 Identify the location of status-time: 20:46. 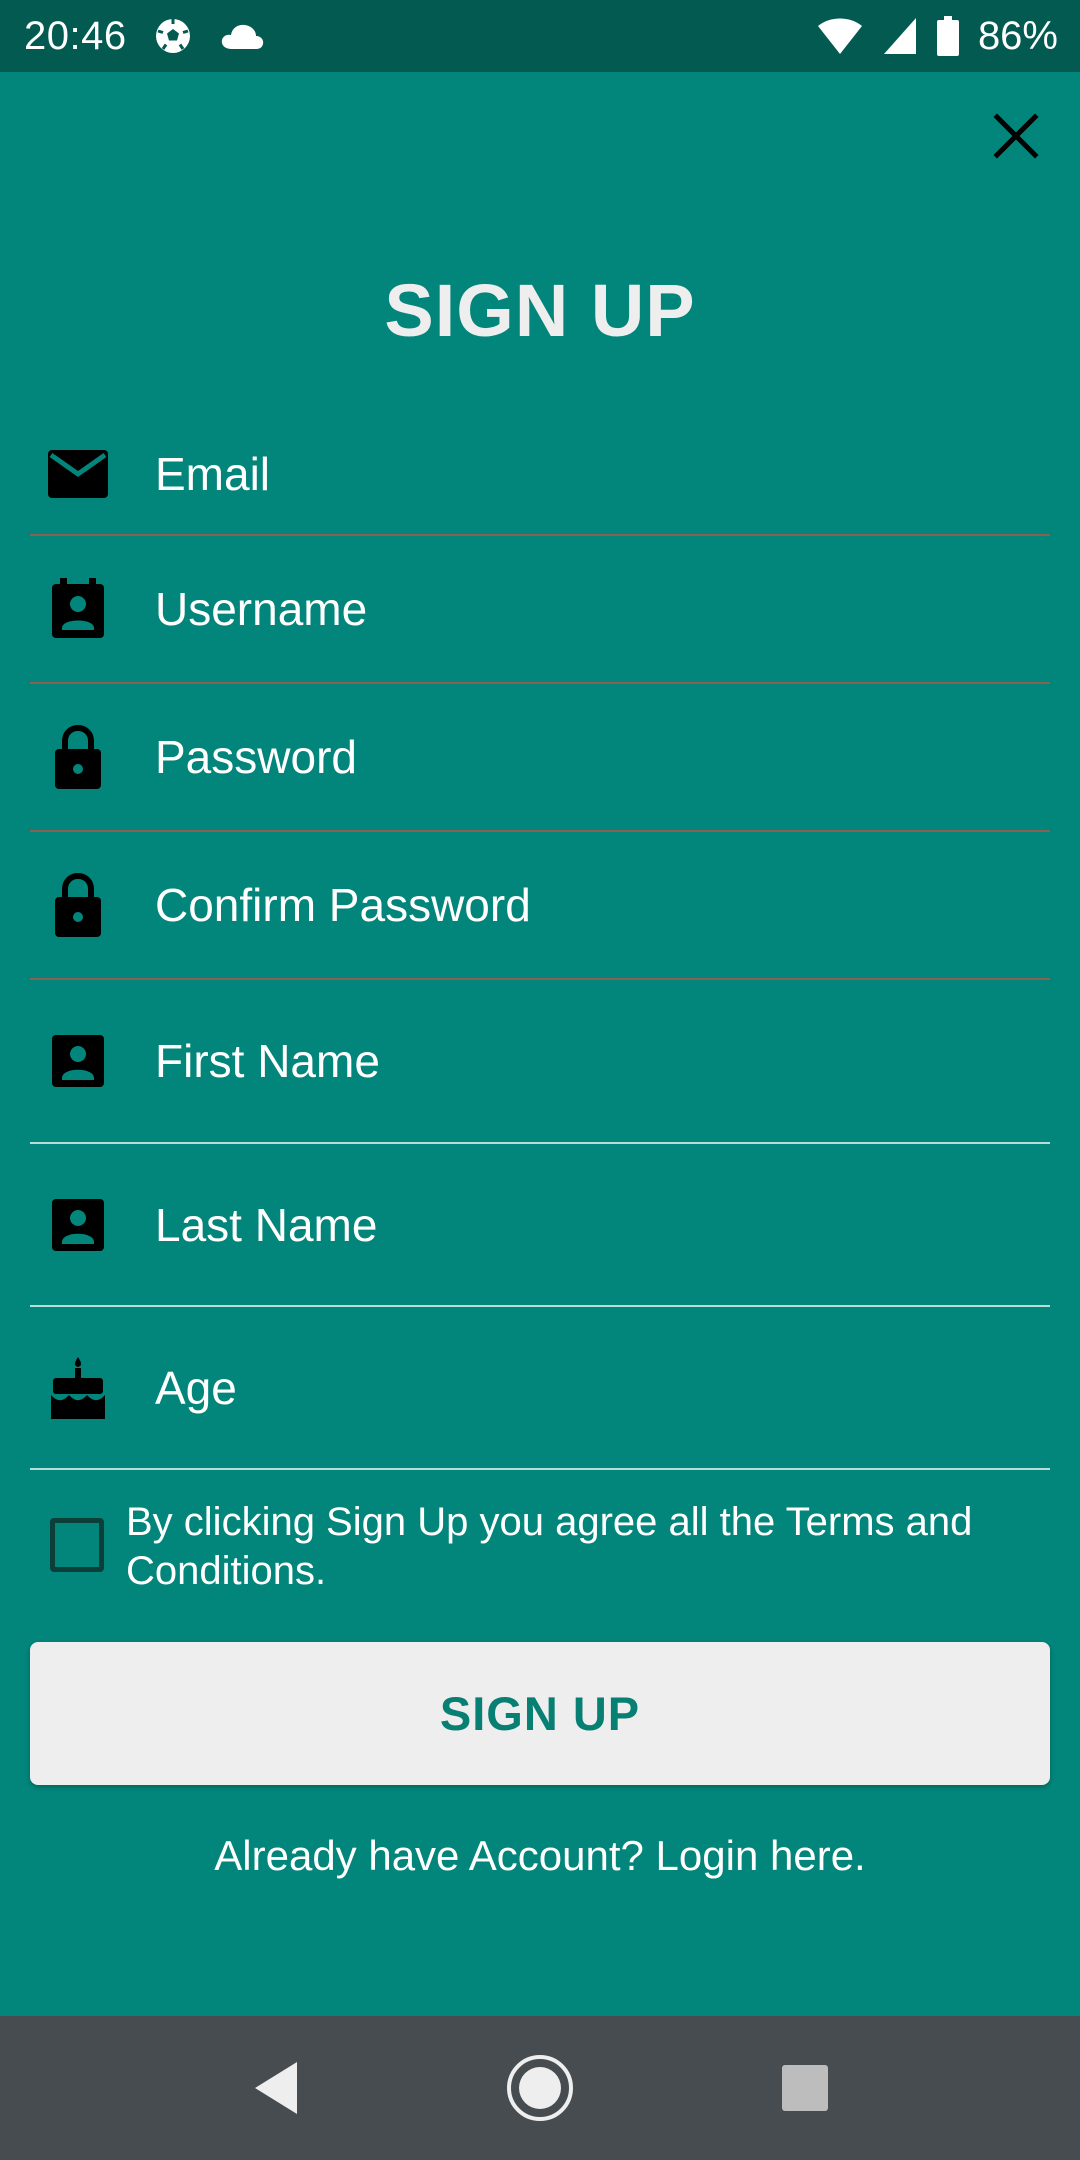
(75, 35).